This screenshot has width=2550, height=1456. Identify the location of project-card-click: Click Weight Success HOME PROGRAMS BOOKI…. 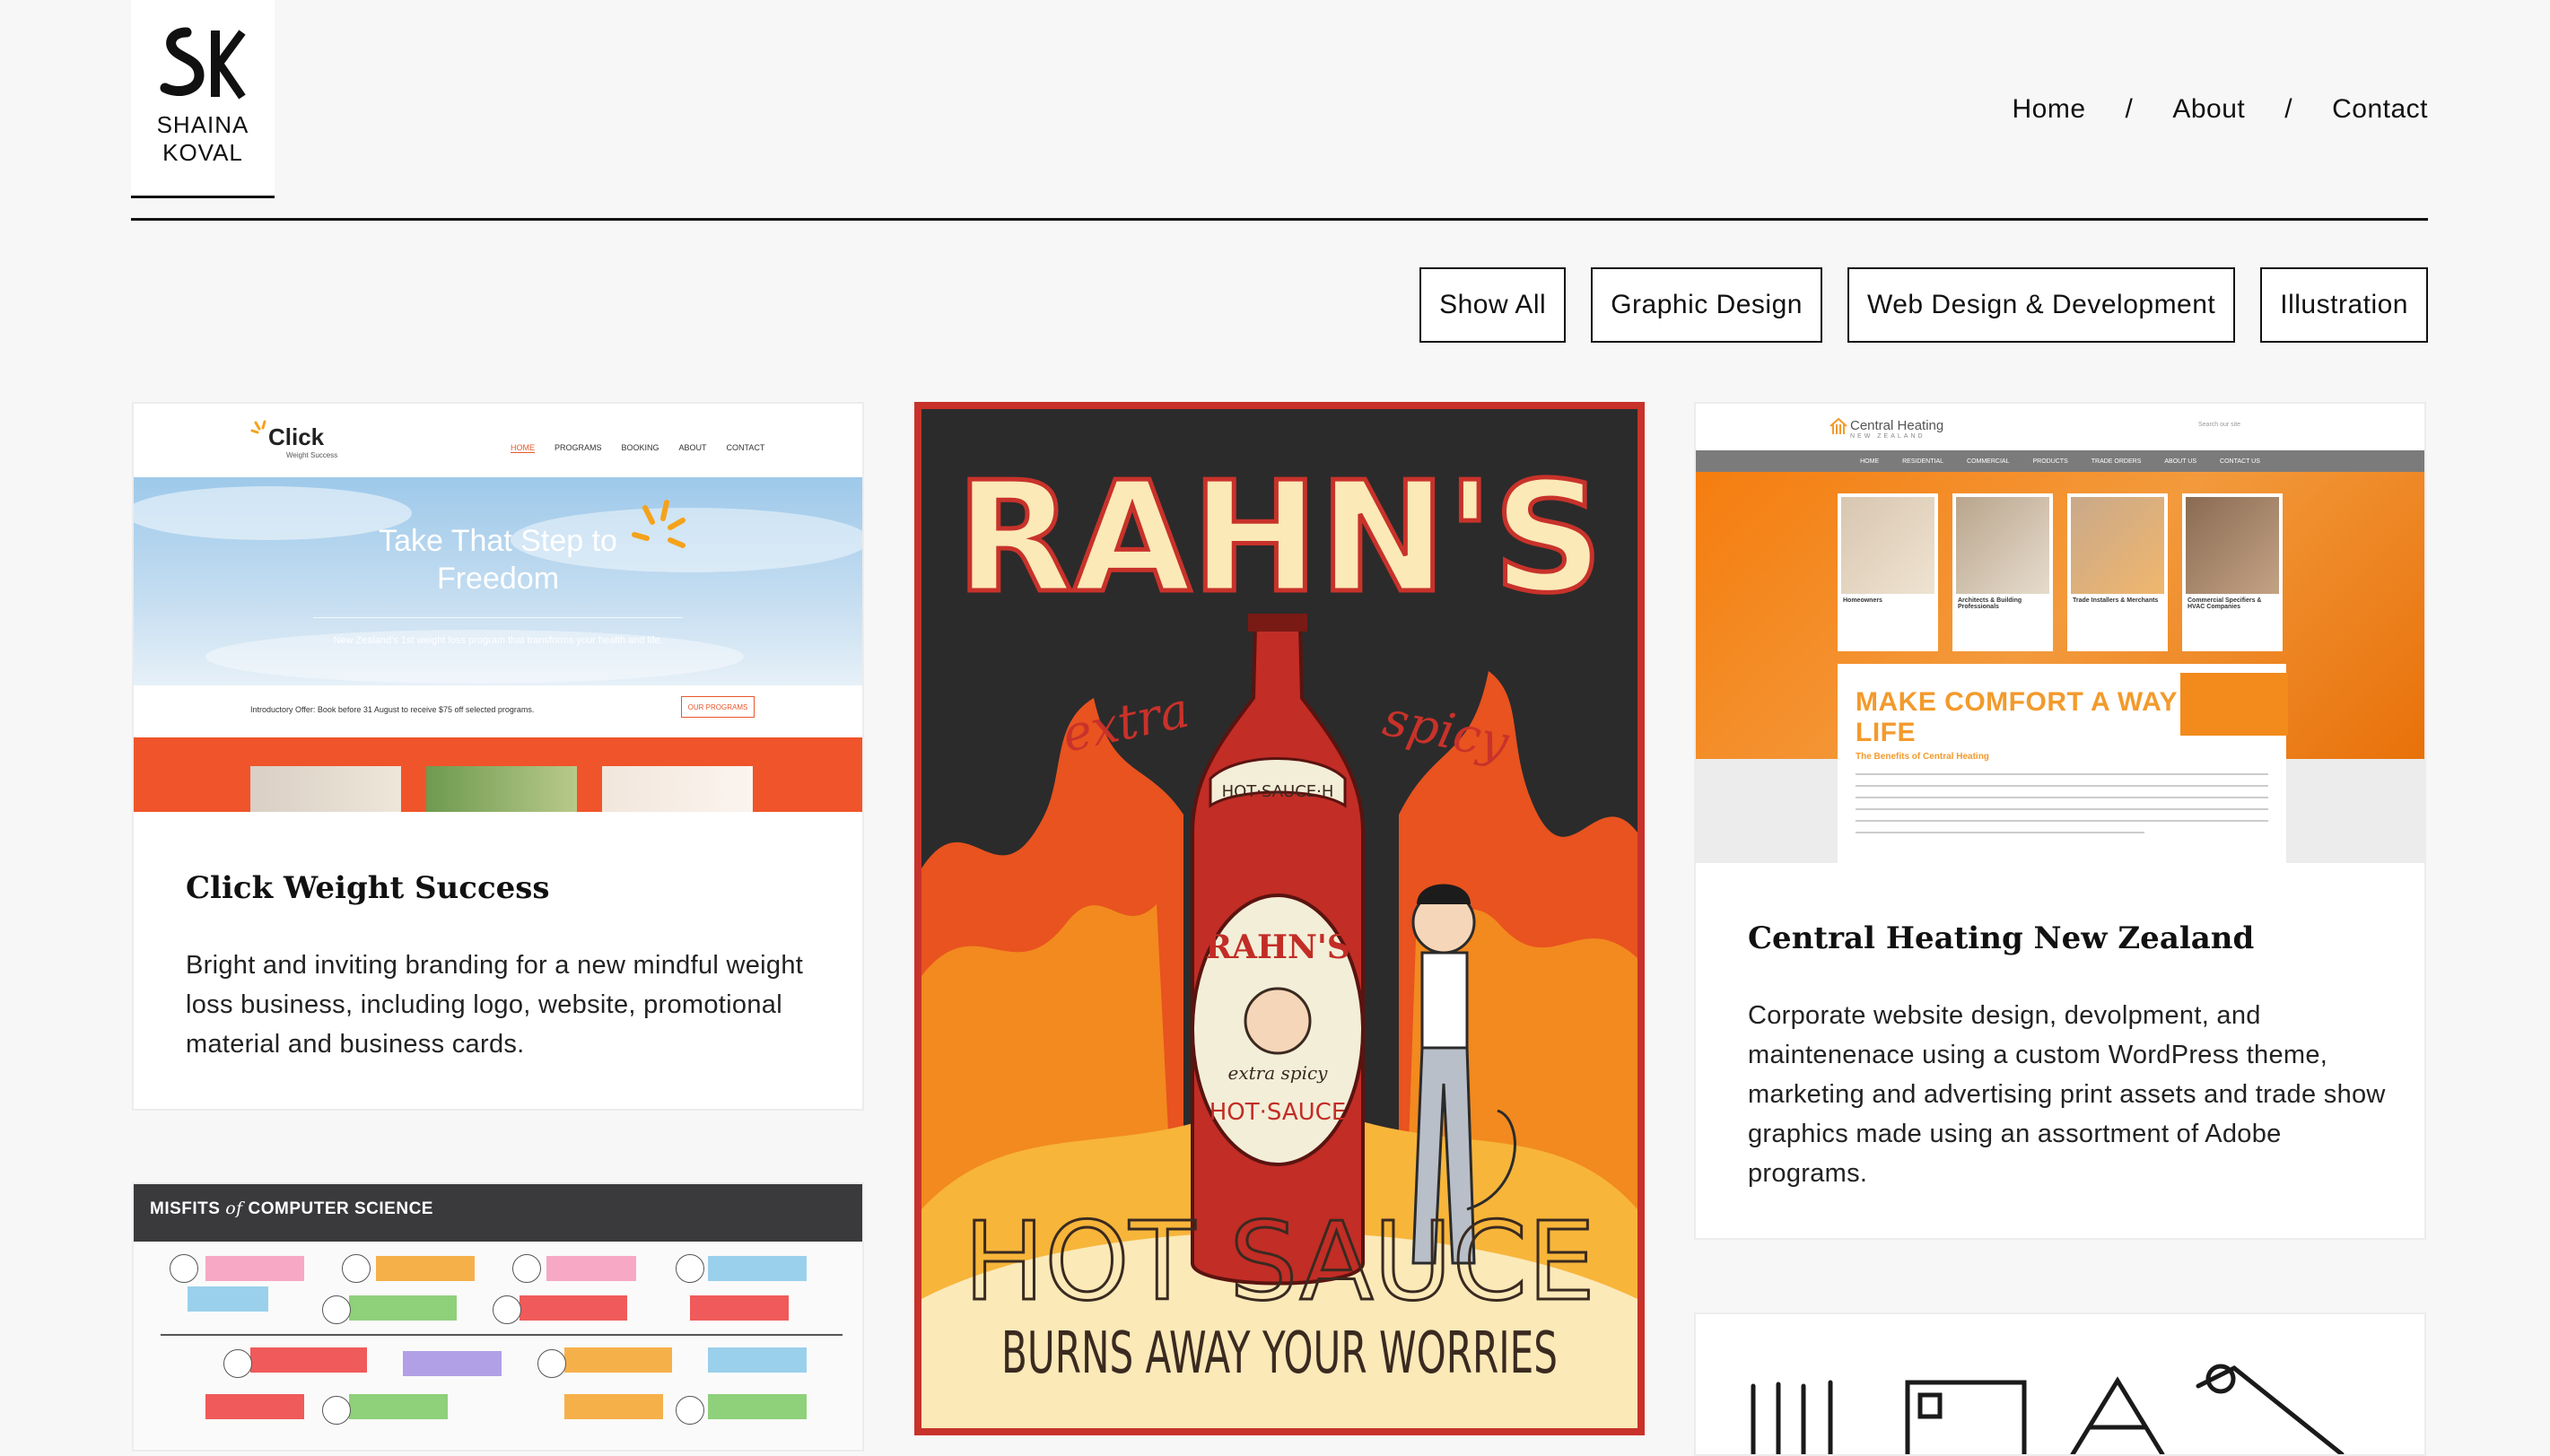
(498, 756).